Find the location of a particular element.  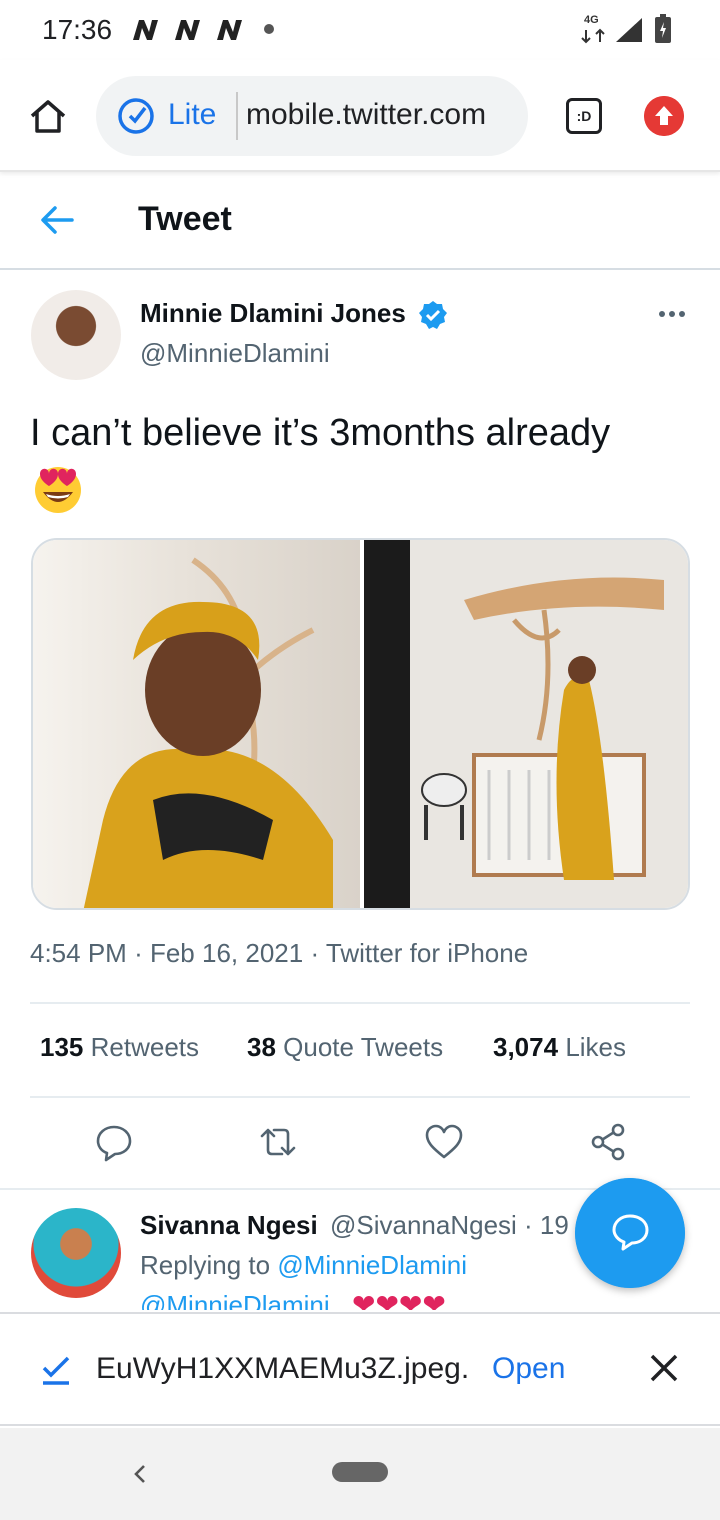

replying-to-line: Replying to @MinnieDlamini is located at coordinates (303, 1265).